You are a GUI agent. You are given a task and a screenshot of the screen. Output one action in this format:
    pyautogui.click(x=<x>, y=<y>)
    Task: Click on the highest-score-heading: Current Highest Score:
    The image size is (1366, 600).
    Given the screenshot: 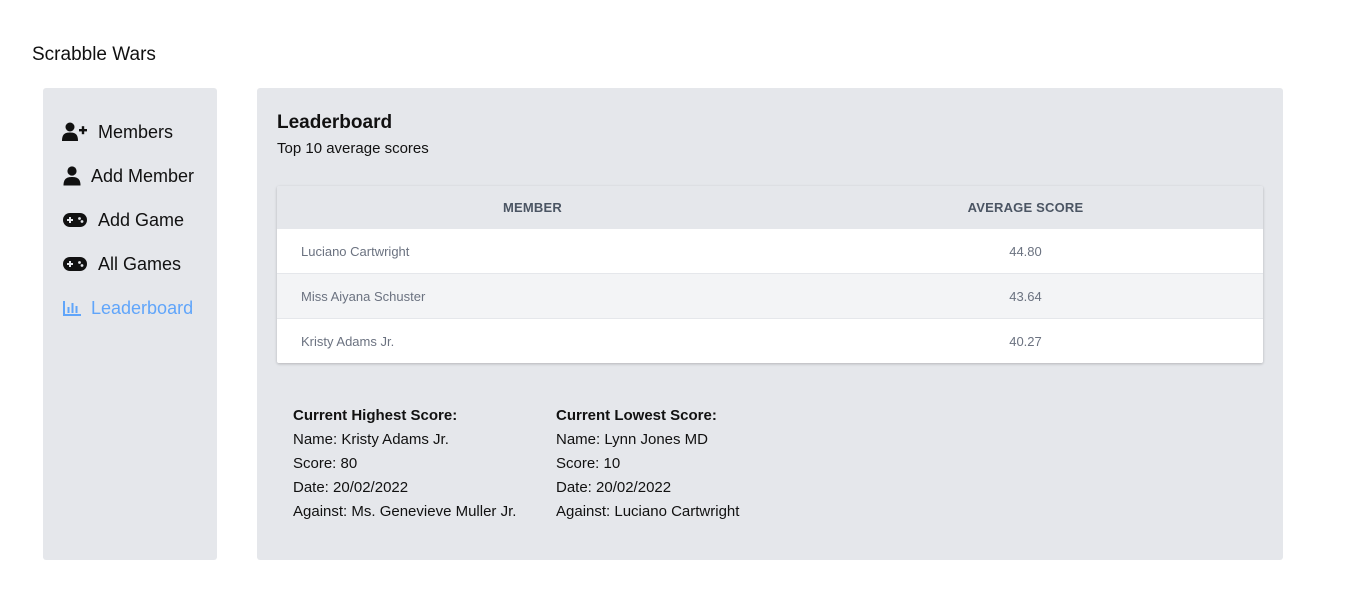 What is the action you would take?
    pyautogui.click(x=375, y=415)
    